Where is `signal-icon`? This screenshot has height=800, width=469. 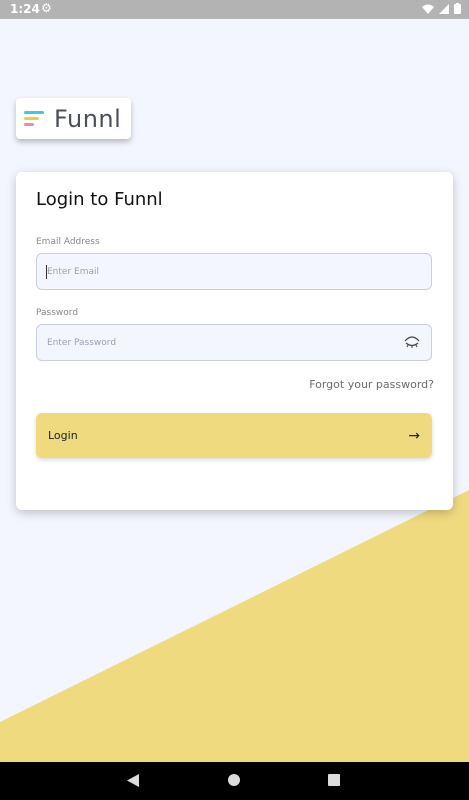
signal-icon is located at coordinates (444, 8).